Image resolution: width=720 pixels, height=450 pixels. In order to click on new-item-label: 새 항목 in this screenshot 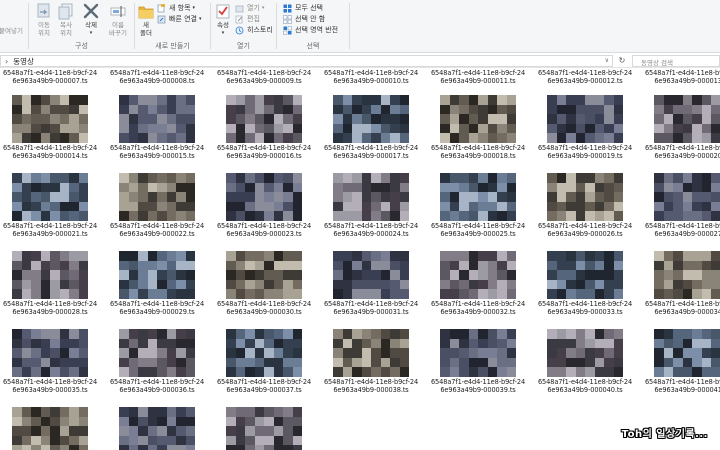, I will do `click(180, 8)`.